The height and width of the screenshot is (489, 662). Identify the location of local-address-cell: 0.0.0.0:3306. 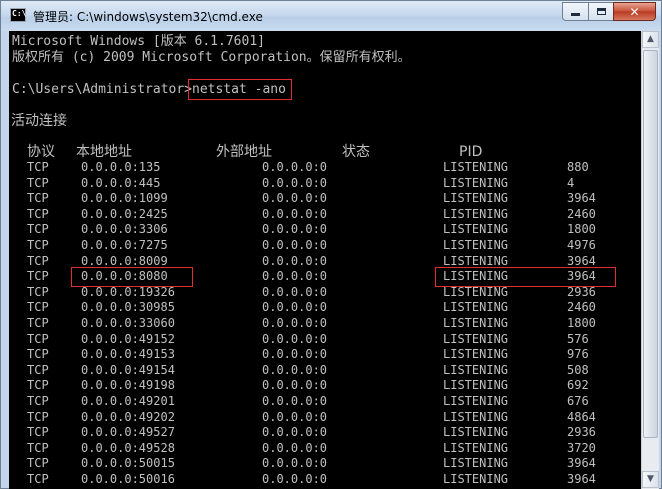
(124, 229).